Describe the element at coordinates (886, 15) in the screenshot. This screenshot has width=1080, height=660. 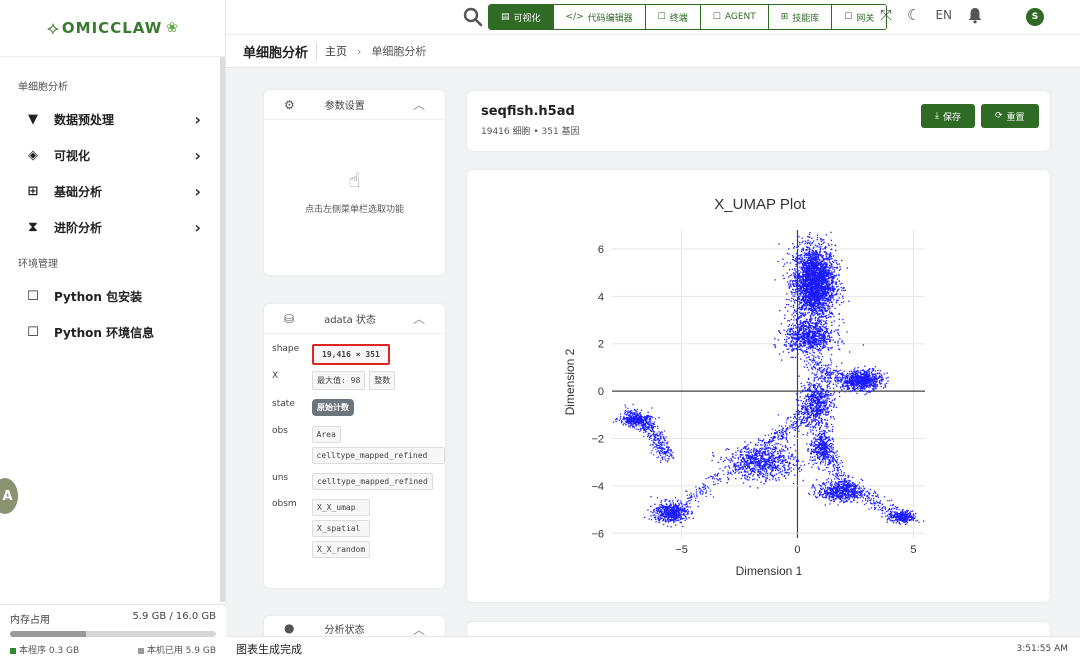
I see `expand-icon: ⤧` at that location.